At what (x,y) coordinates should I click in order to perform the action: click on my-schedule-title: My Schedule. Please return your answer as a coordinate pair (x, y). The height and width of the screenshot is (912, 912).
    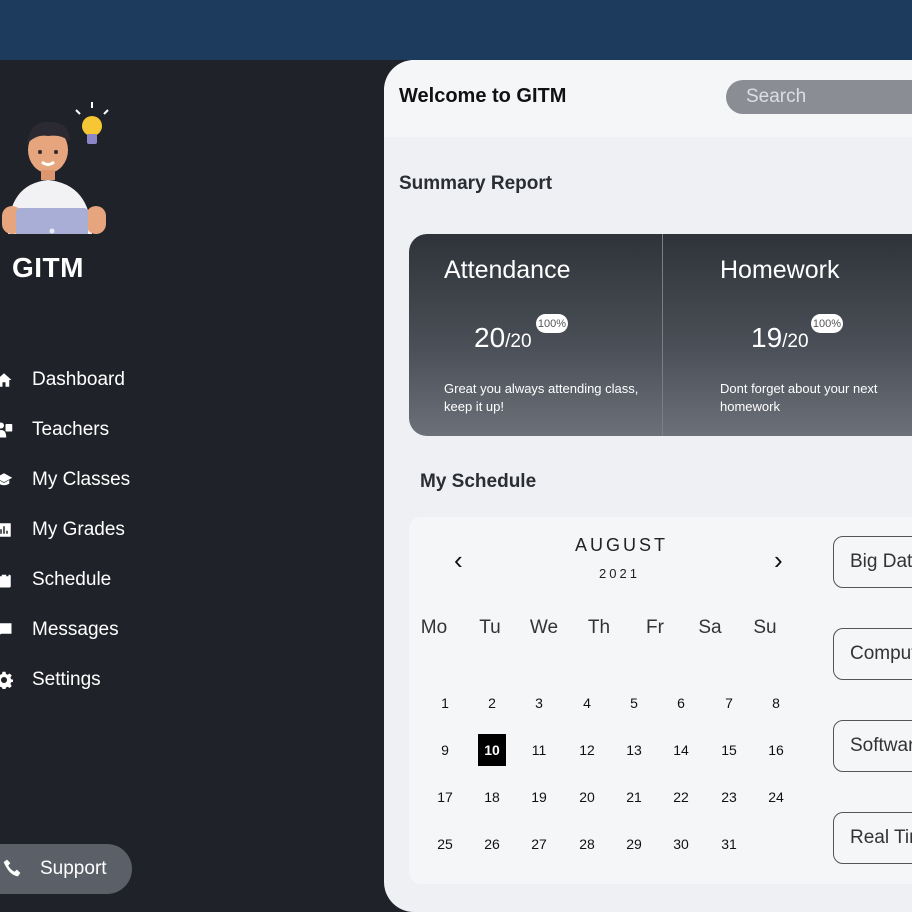
    Looking at the image, I should click on (478, 481).